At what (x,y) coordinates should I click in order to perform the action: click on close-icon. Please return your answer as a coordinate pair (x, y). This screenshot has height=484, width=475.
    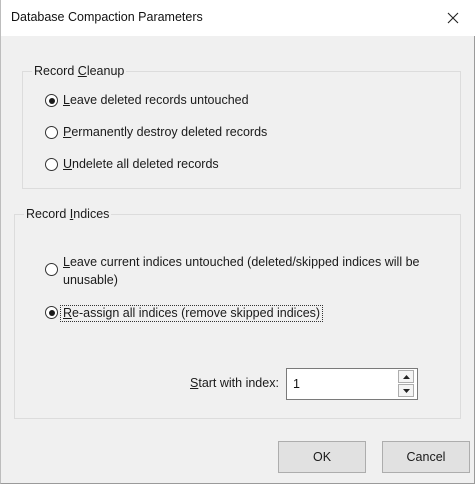
    Looking at the image, I should click on (453, 18).